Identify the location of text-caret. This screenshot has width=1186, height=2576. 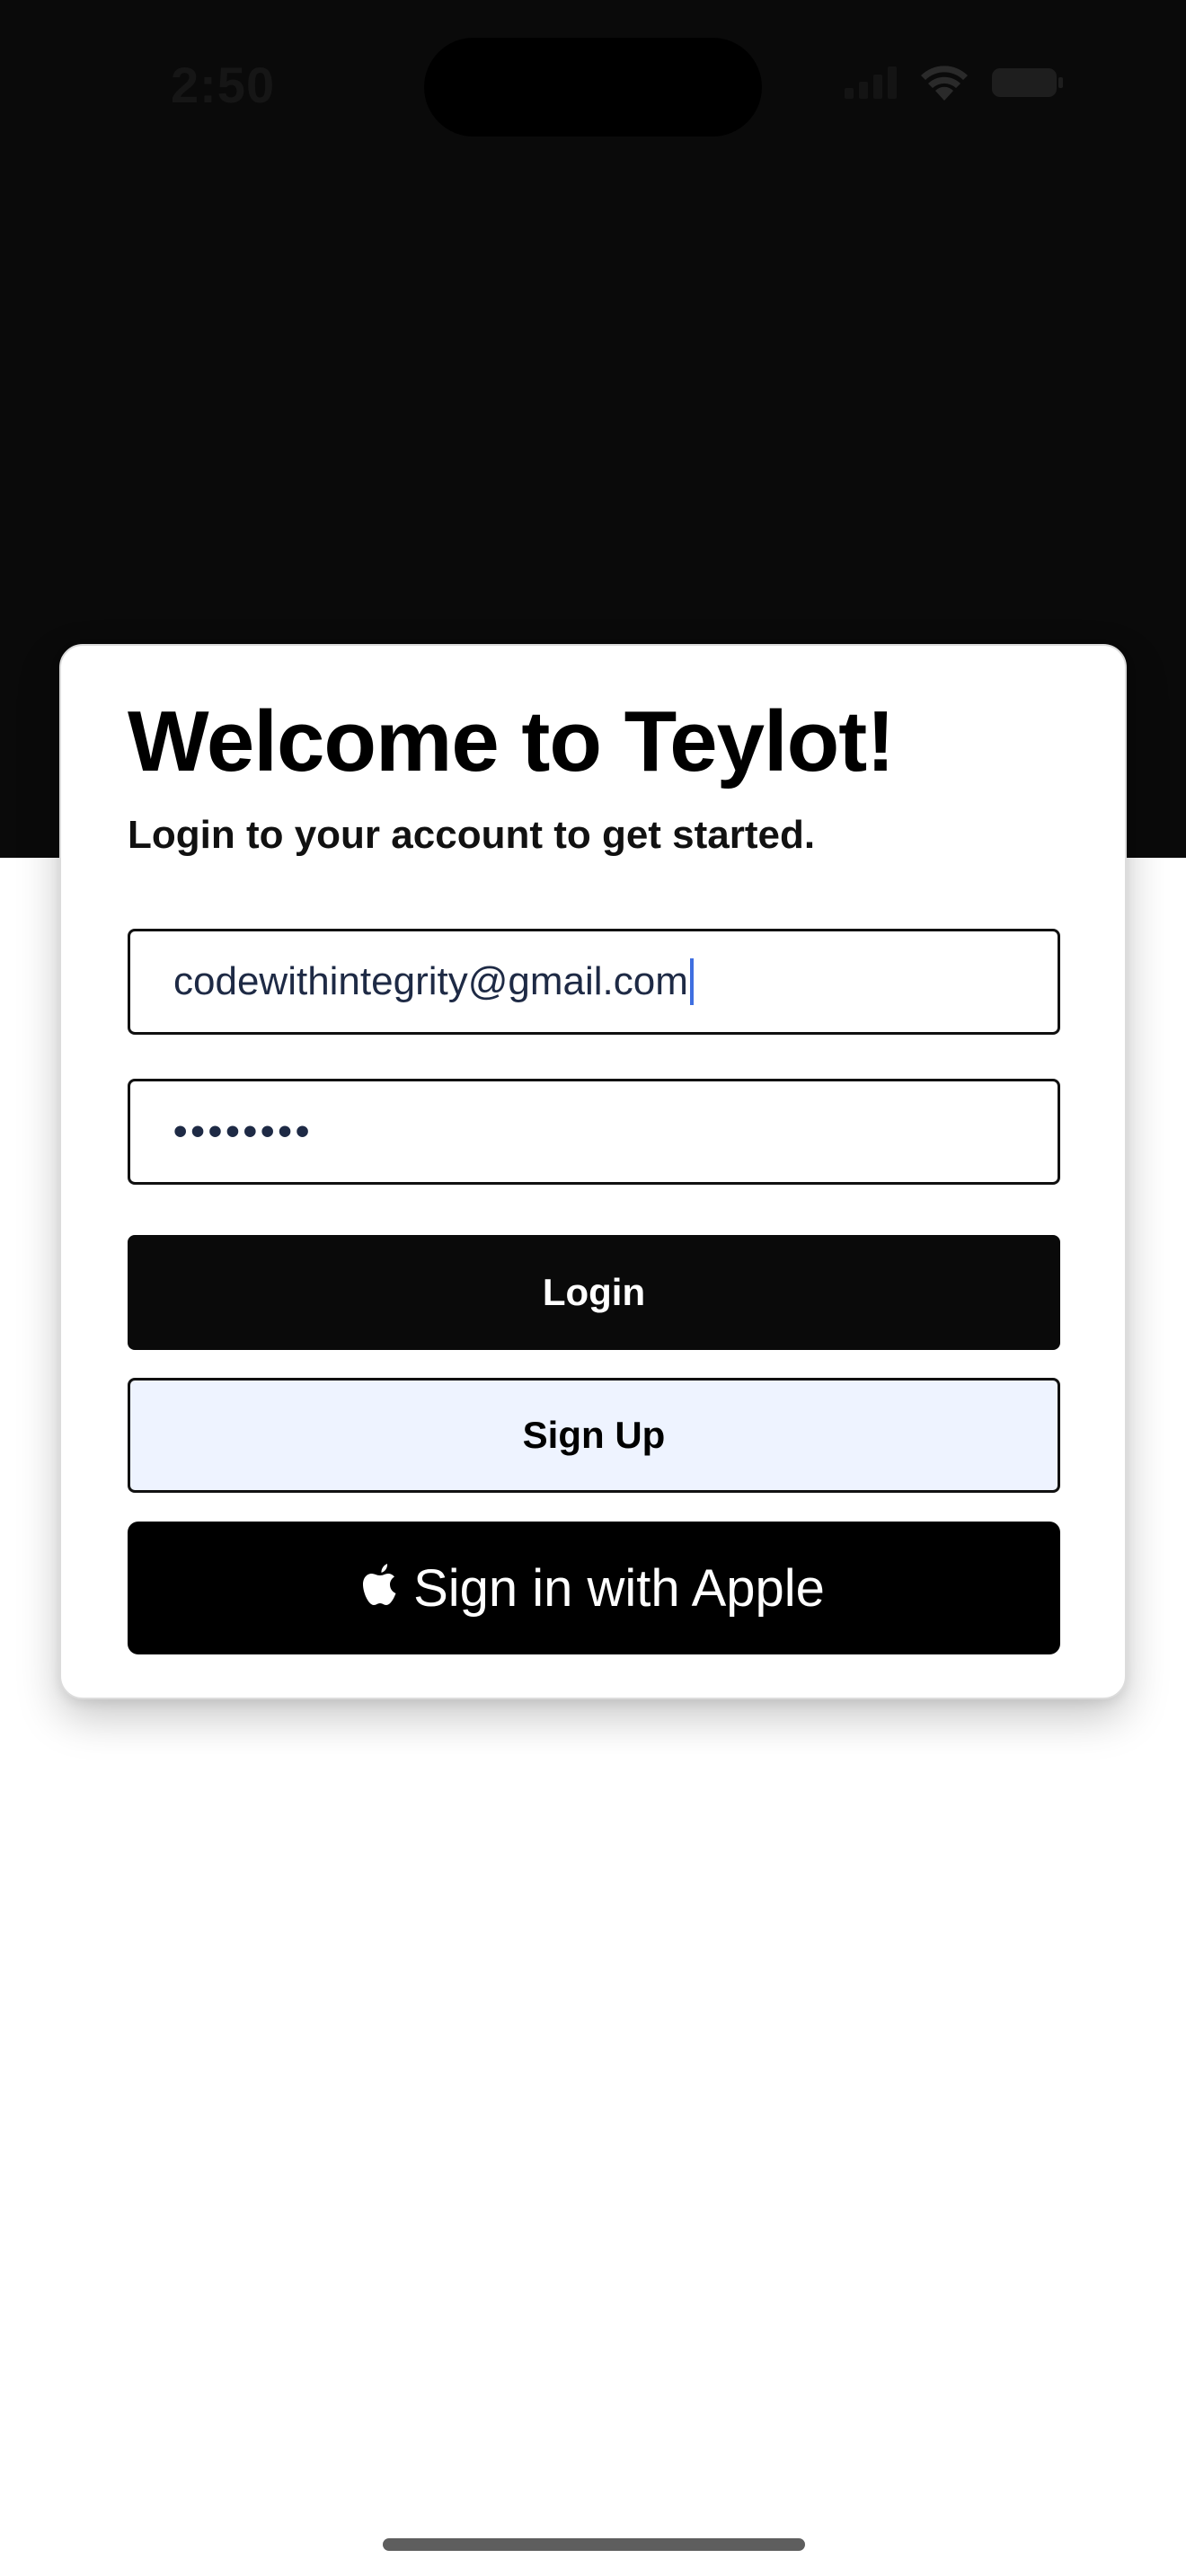
(691, 981).